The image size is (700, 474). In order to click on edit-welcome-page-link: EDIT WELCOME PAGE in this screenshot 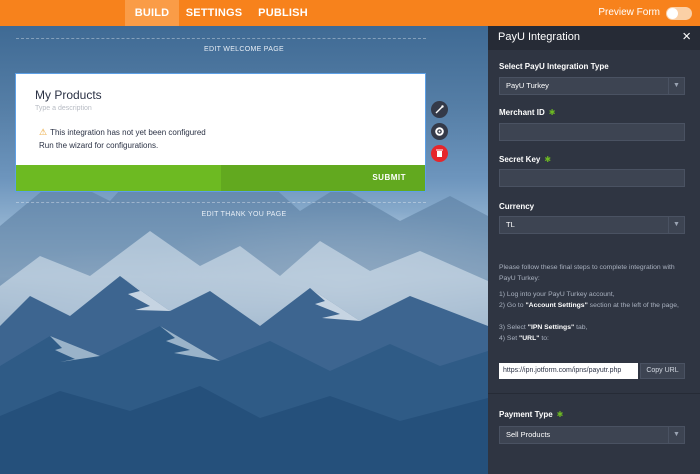, I will do `click(244, 49)`.